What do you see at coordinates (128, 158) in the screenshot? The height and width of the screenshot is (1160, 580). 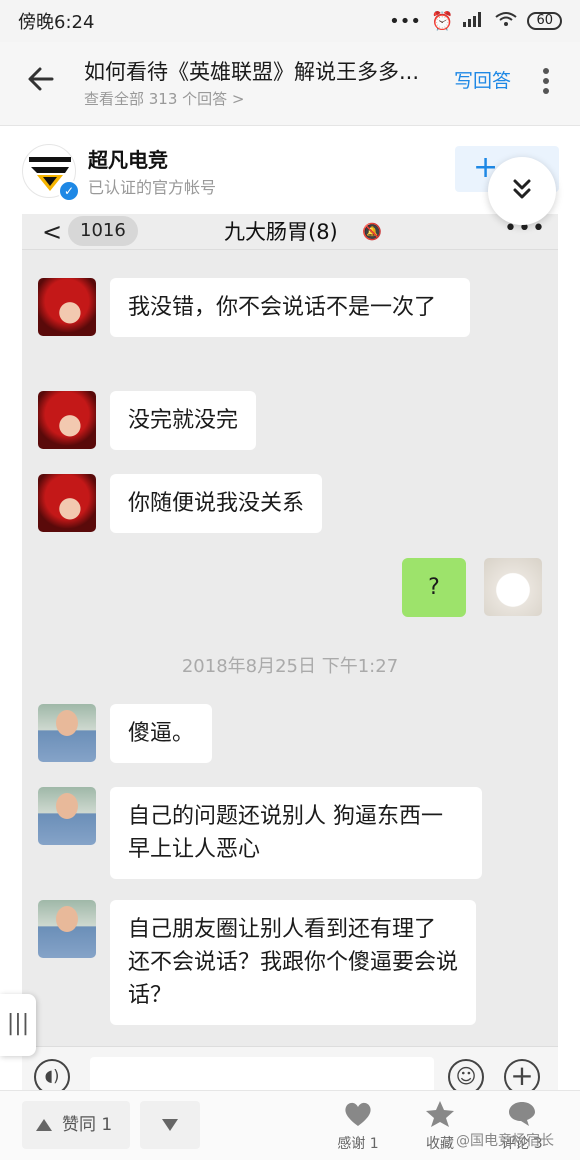 I see `author-name: 超凡电竞` at bounding box center [128, 158].